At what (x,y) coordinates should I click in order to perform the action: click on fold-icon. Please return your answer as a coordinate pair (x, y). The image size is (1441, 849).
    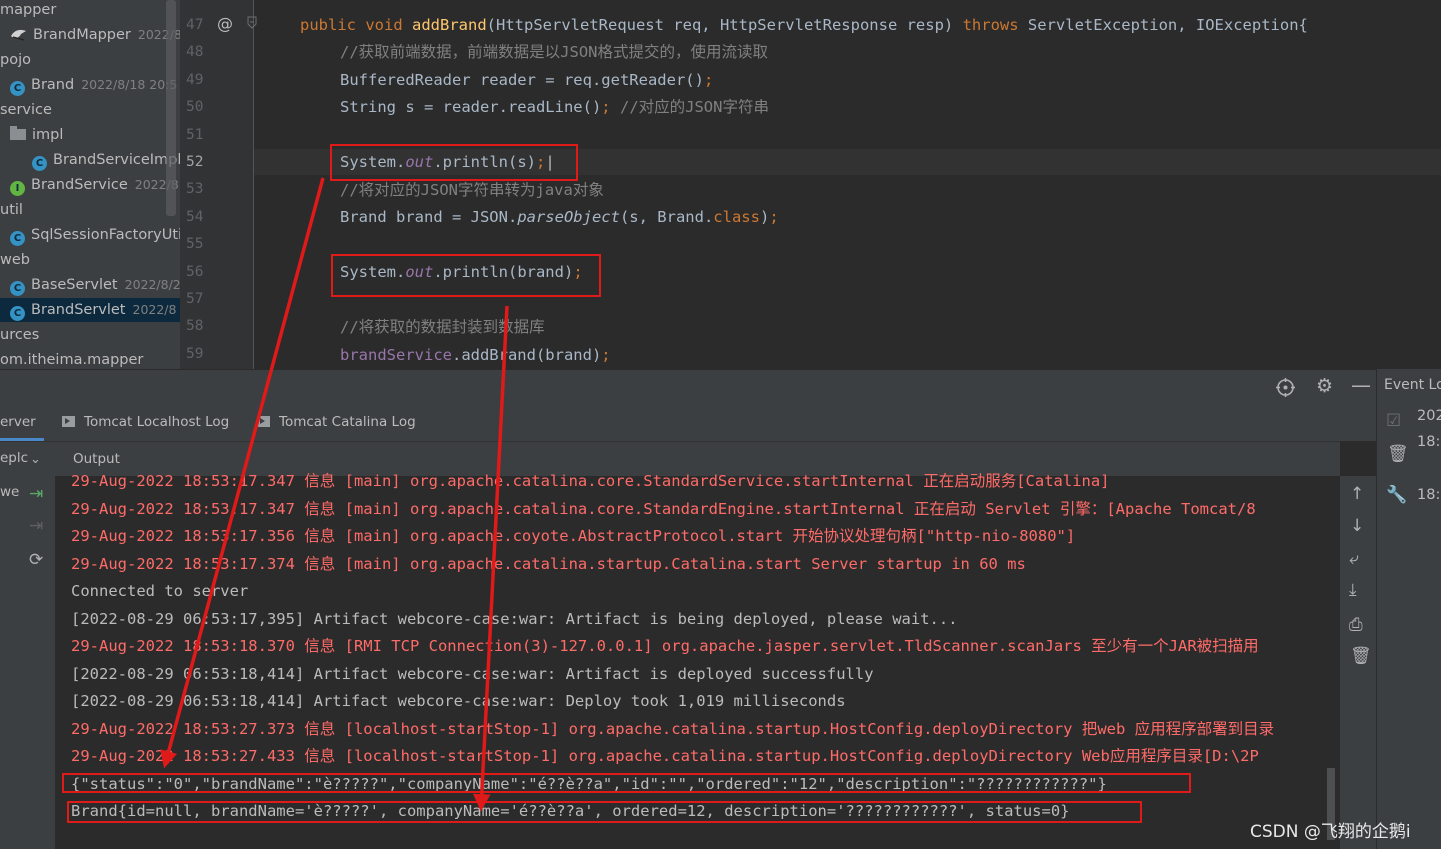
    Looking at the image, I should click on (252, 23).